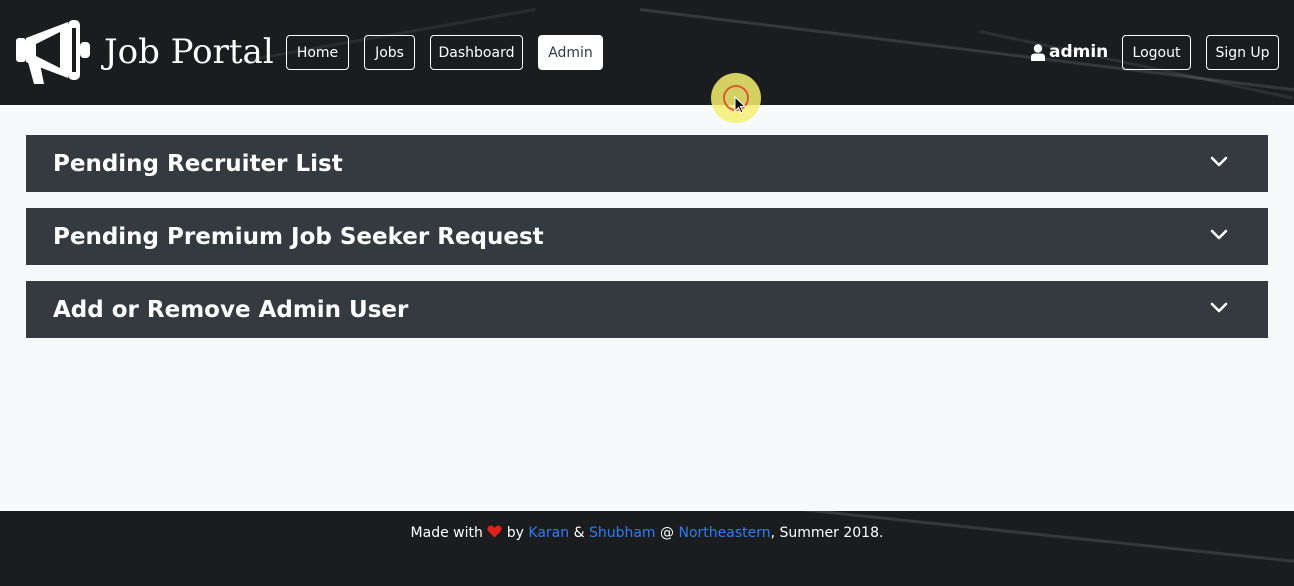 The width and height of the screenshot is (1294, 586). What do you see at coordinates (198, 163) in the screenshot?
I see `panel-title: Pending Recruiter List` at bounding box center [198, 163].